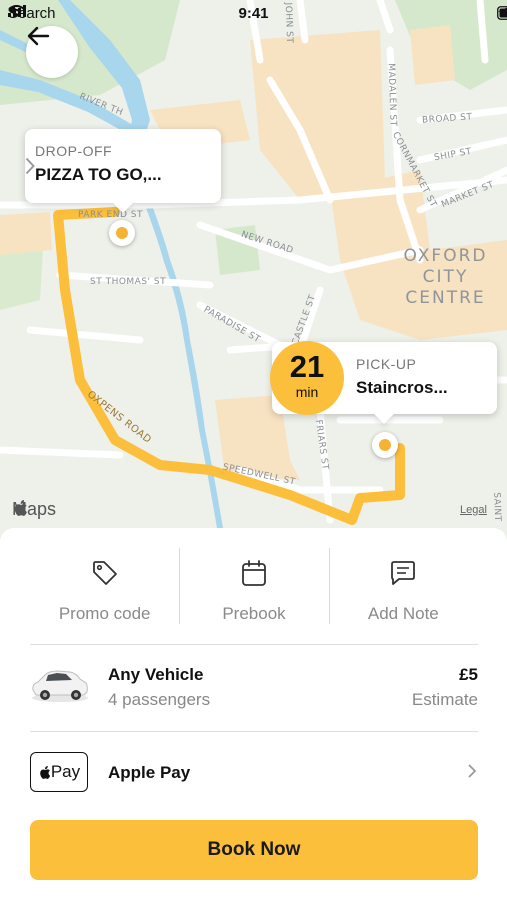  Describe the element at coordinates (254, 850) in the screenshot. I see `book-now-button: Book Now` at that location.